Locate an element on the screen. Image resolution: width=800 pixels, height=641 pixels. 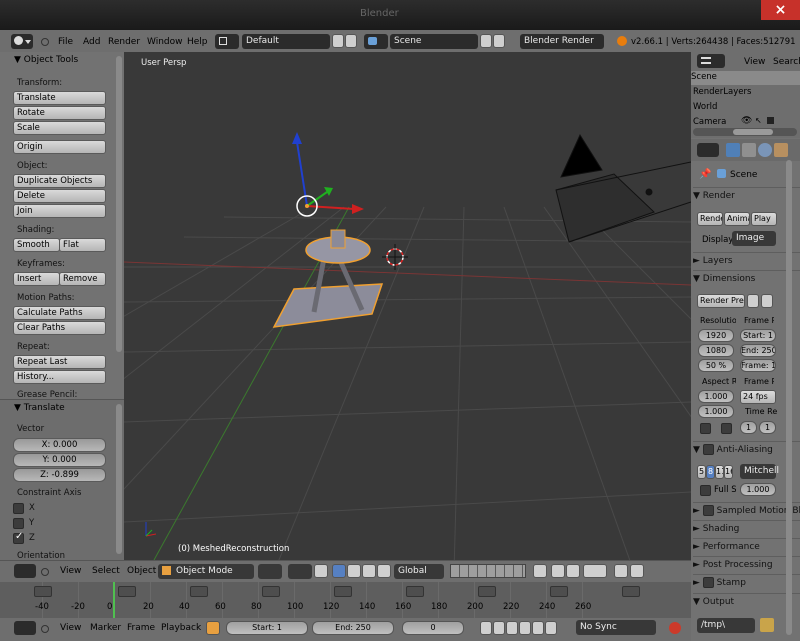
collapse-timeline-menus-icon is located at coordinates (45, 629).